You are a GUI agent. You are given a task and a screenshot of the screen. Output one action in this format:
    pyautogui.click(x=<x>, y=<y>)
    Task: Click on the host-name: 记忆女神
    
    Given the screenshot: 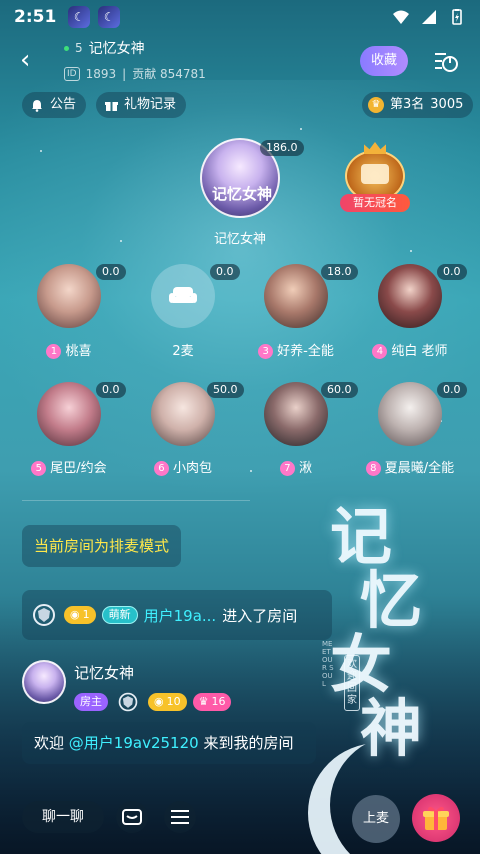 What is the action you would take?
    pyautogui.click(x=239, y=239)
    